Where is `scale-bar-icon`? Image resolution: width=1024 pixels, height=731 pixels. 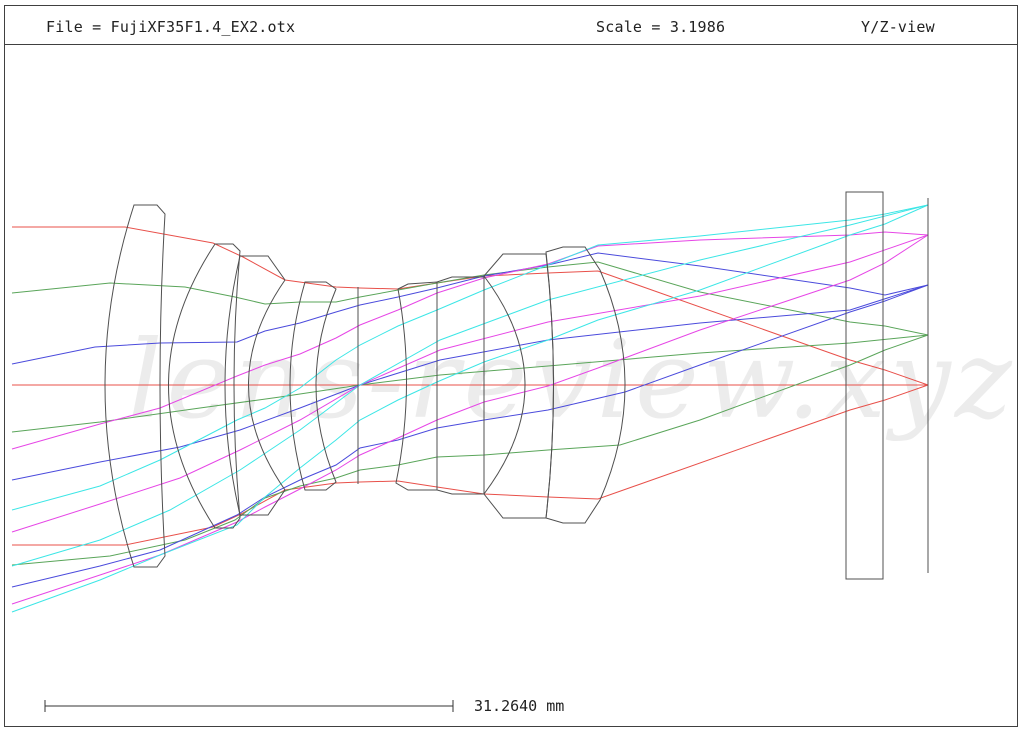 scale-bar-icon is located at coordinates (249, 706).